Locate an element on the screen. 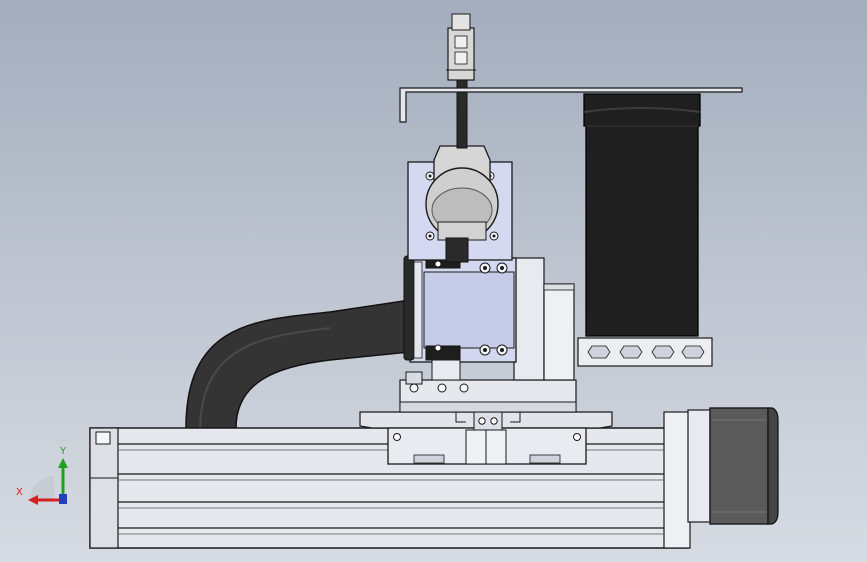 This screenshot has width=867, height=562. cable-drag-chain is located at coordinates (298, 364).